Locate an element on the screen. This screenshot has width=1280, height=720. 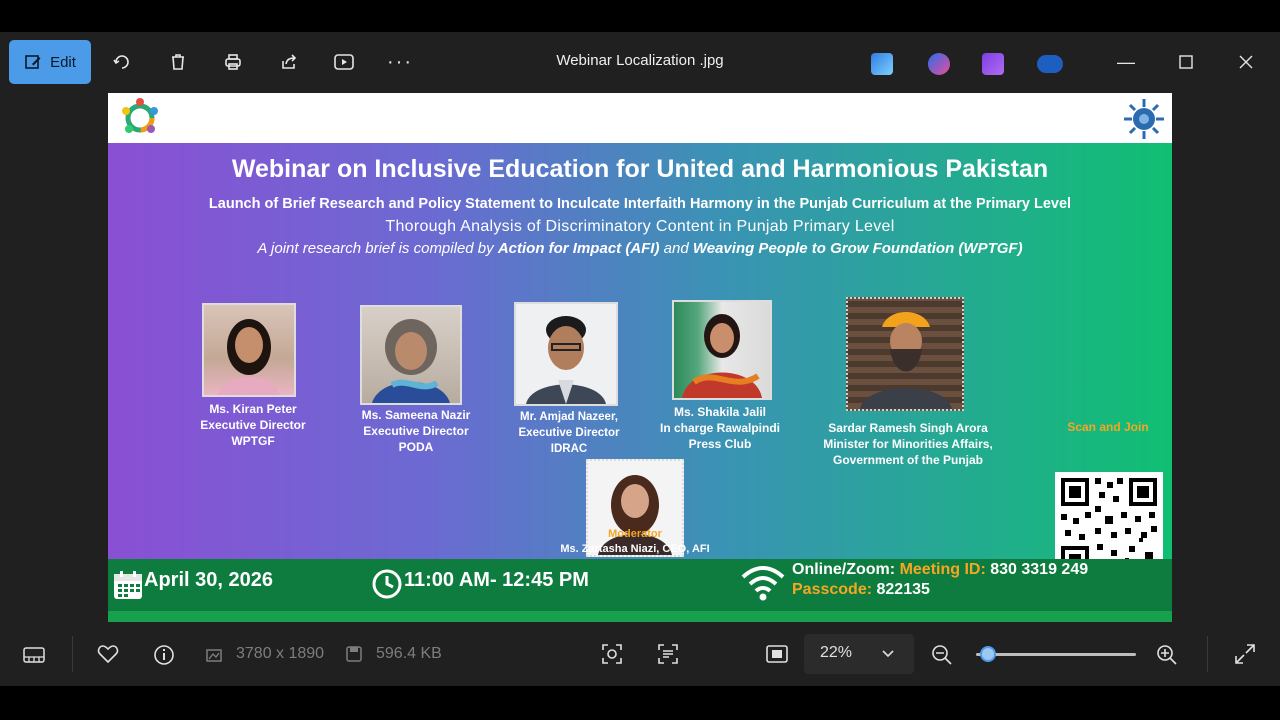
speaker-name: Ms. Kiran Peter is located at coordinates (253, 409).